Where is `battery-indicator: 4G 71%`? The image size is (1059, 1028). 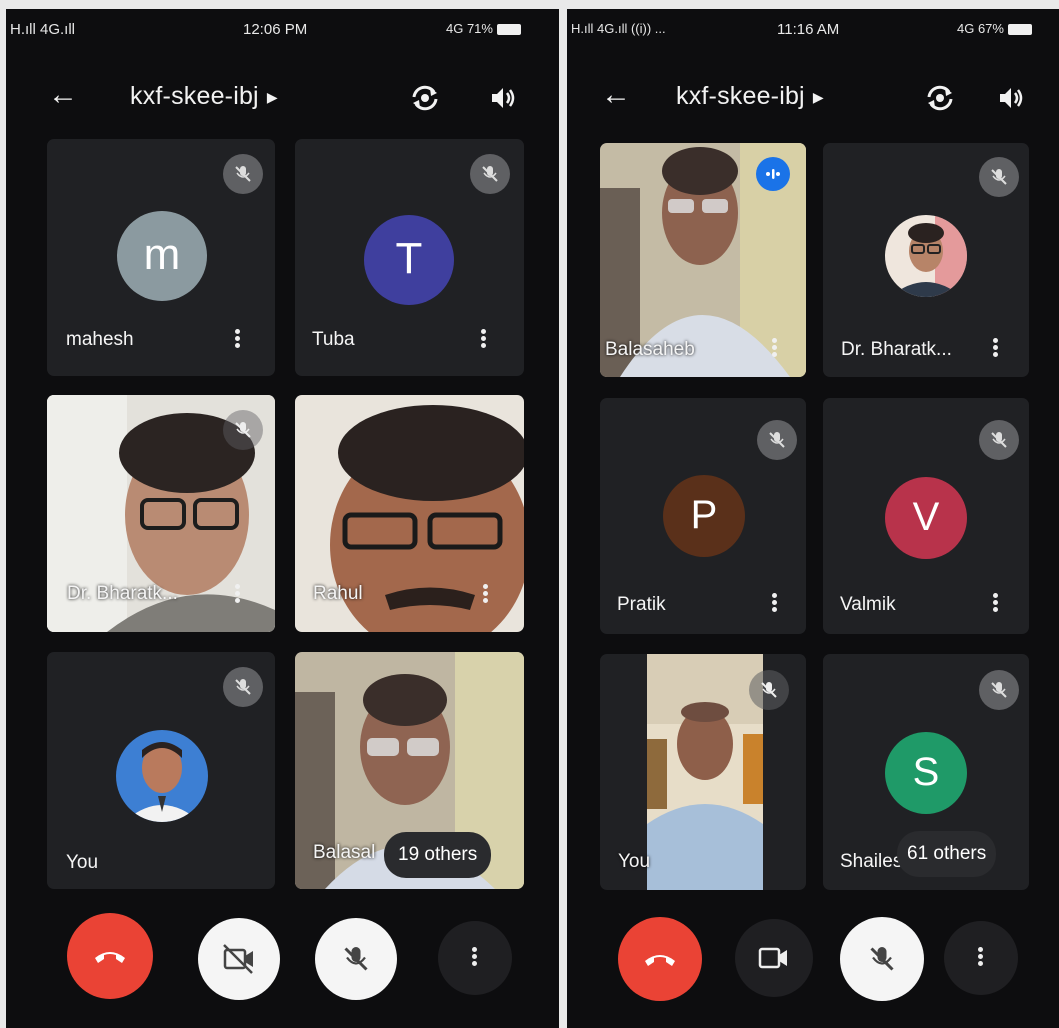 battery-indicator: 4G 71% is located at coordinates (483, 28).